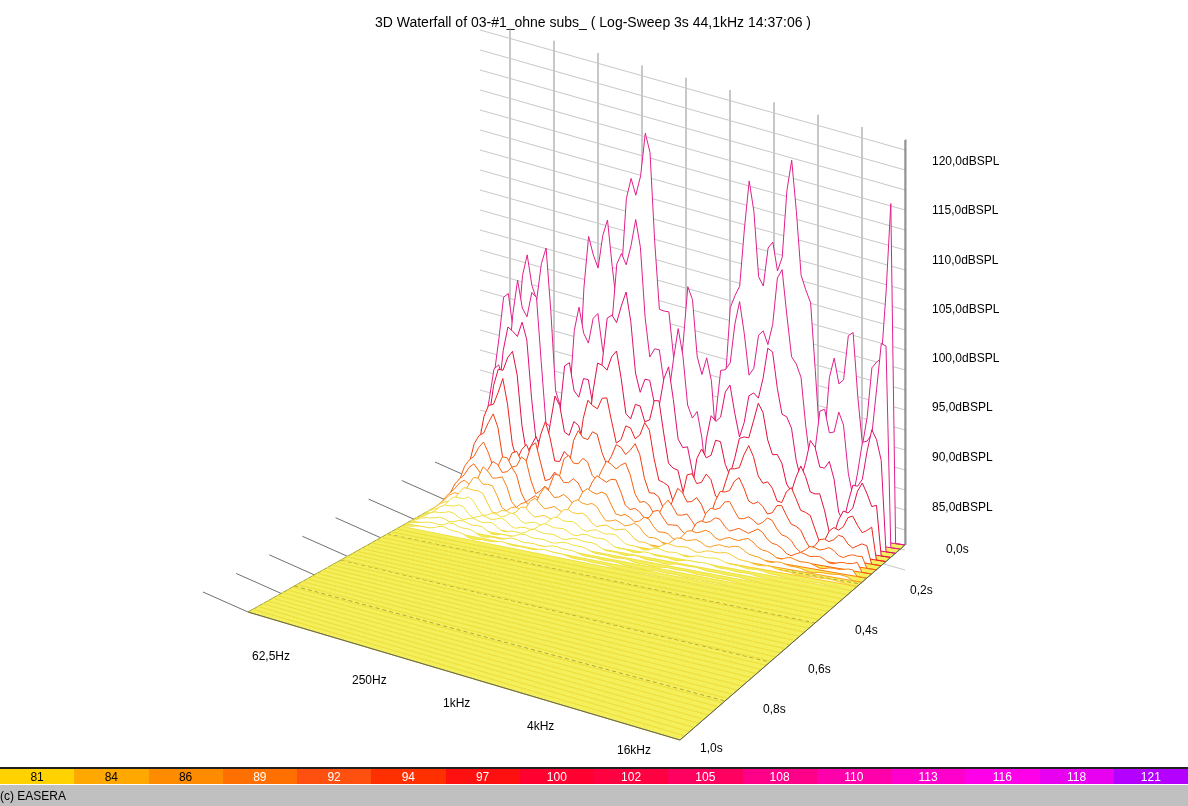 The image size is (1188, 806). What do you see at coordinates (1076, 776) in the screenshot?
I see `color-scale-segment: 118` at bounding box center [1076, 776].